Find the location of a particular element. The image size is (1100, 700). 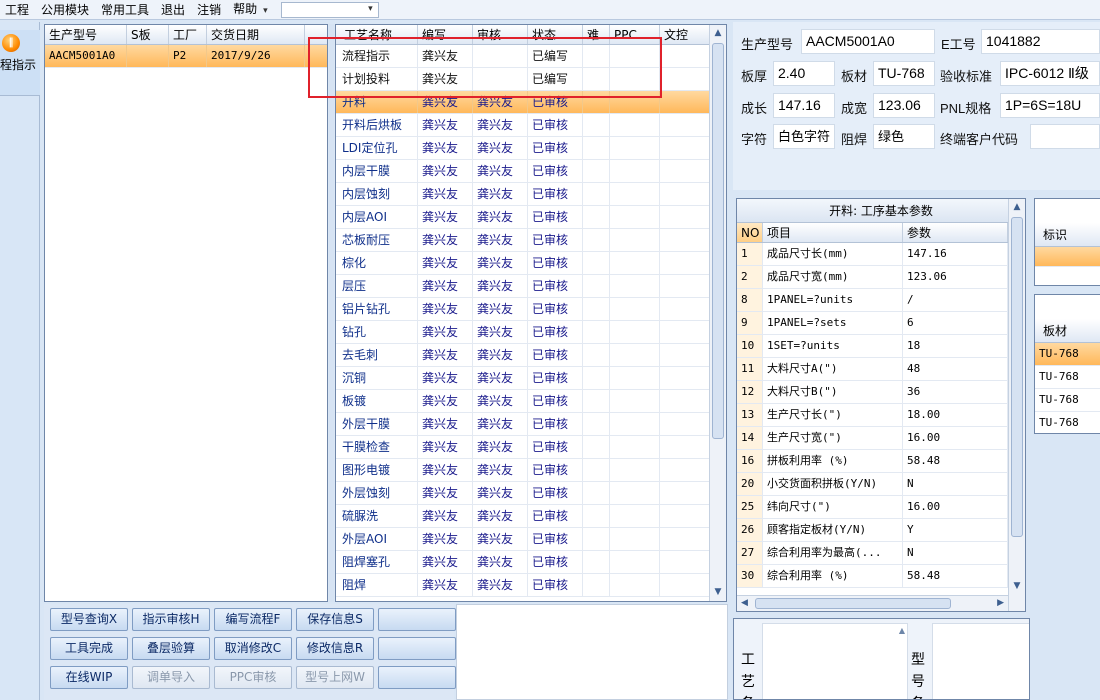

table-row: 干膜检查 龚兴友 龚兴友 已审核 is located at coordinates (531, 447).